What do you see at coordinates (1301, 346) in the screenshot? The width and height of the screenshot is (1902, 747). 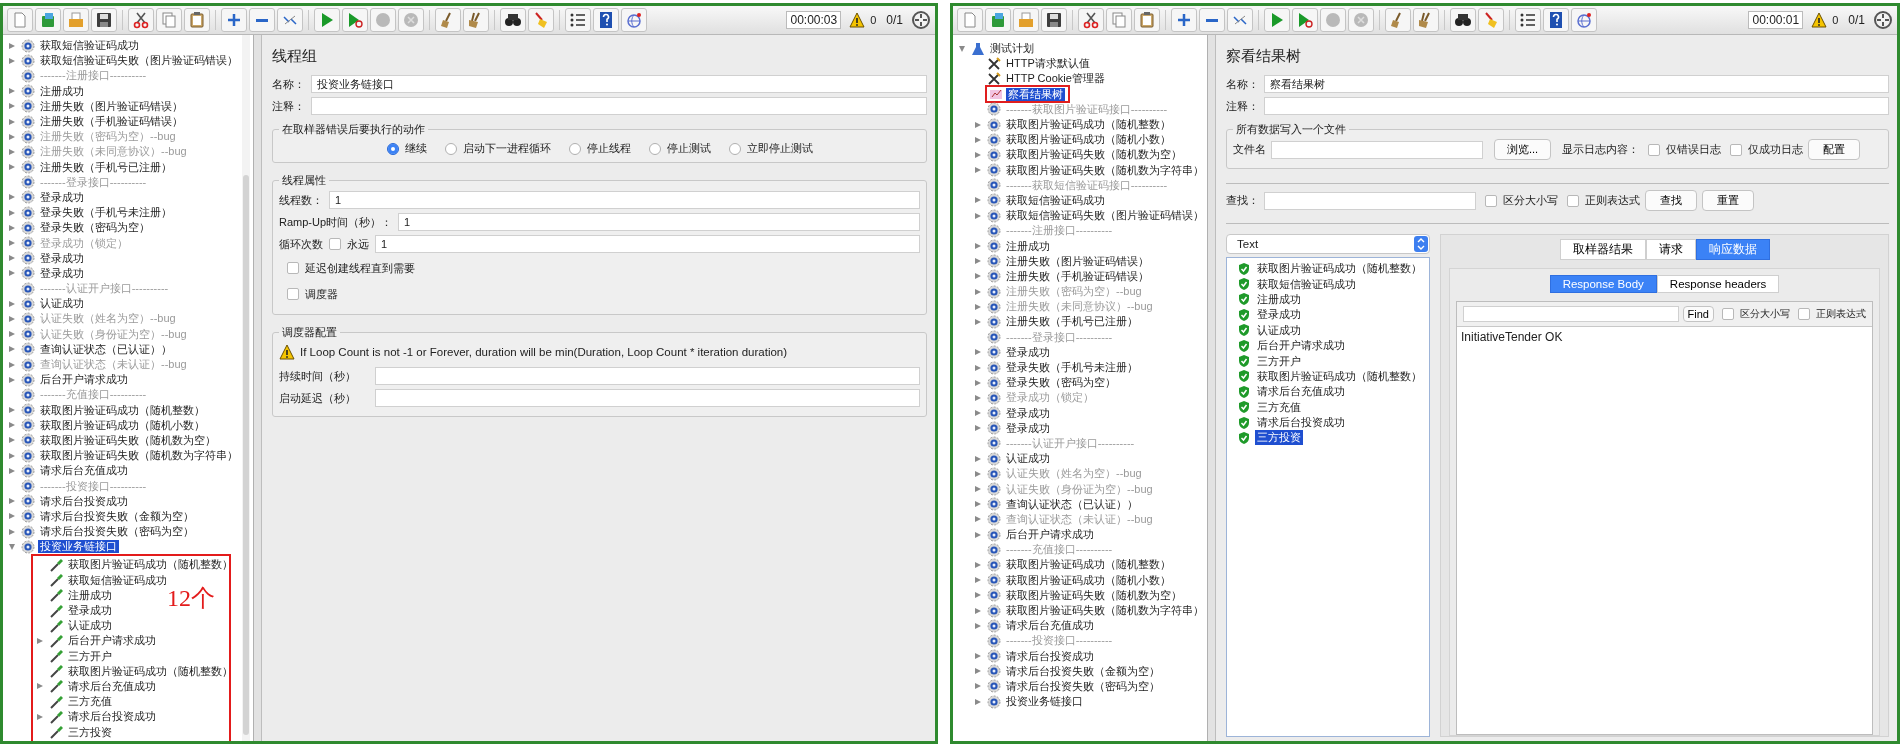 I see `result-item: 后台开户请求成功` at bounding box center [1301, 346].